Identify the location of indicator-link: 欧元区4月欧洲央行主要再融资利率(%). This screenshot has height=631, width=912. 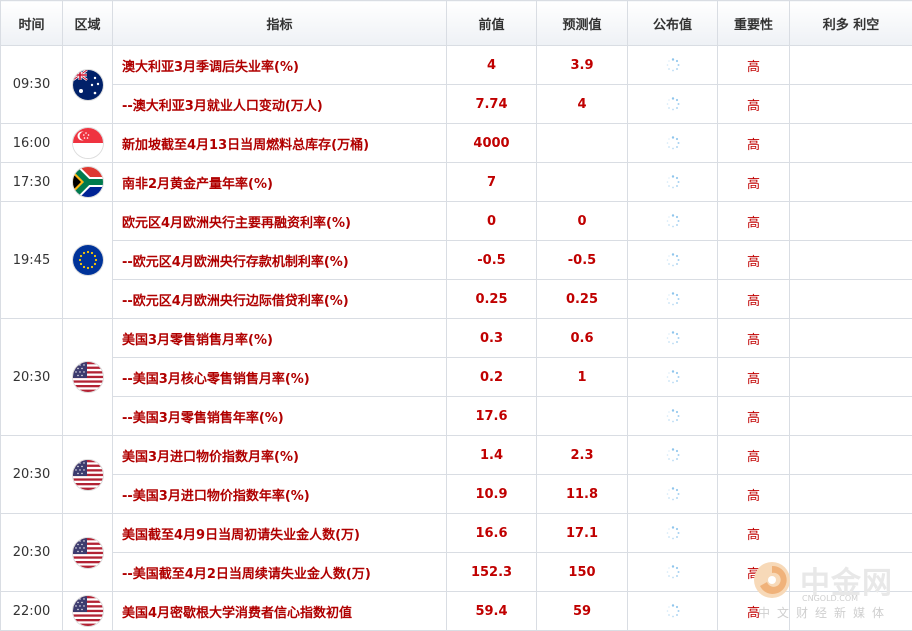
(280, 221).